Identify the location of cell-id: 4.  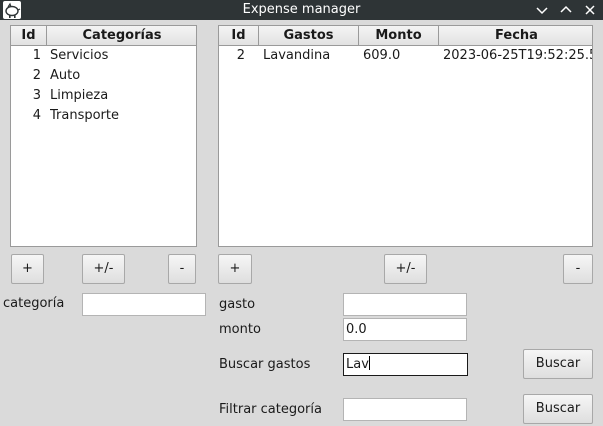
(36, 115).